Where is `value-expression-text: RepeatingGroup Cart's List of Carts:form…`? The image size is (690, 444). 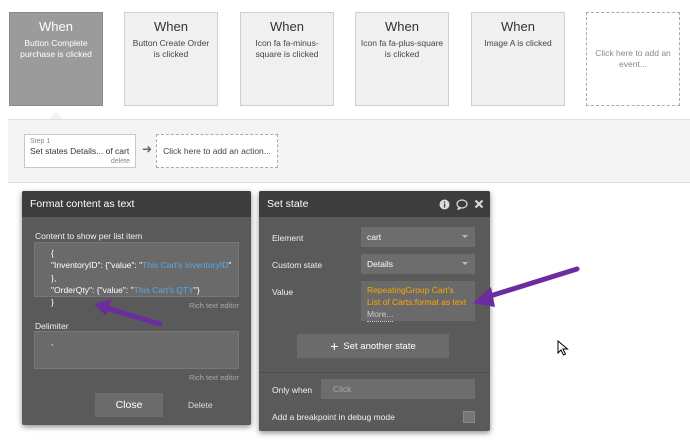 value-expression-text: RepeatingGroup Cart's List of Carts:form… is located at coordinates (417, 296).